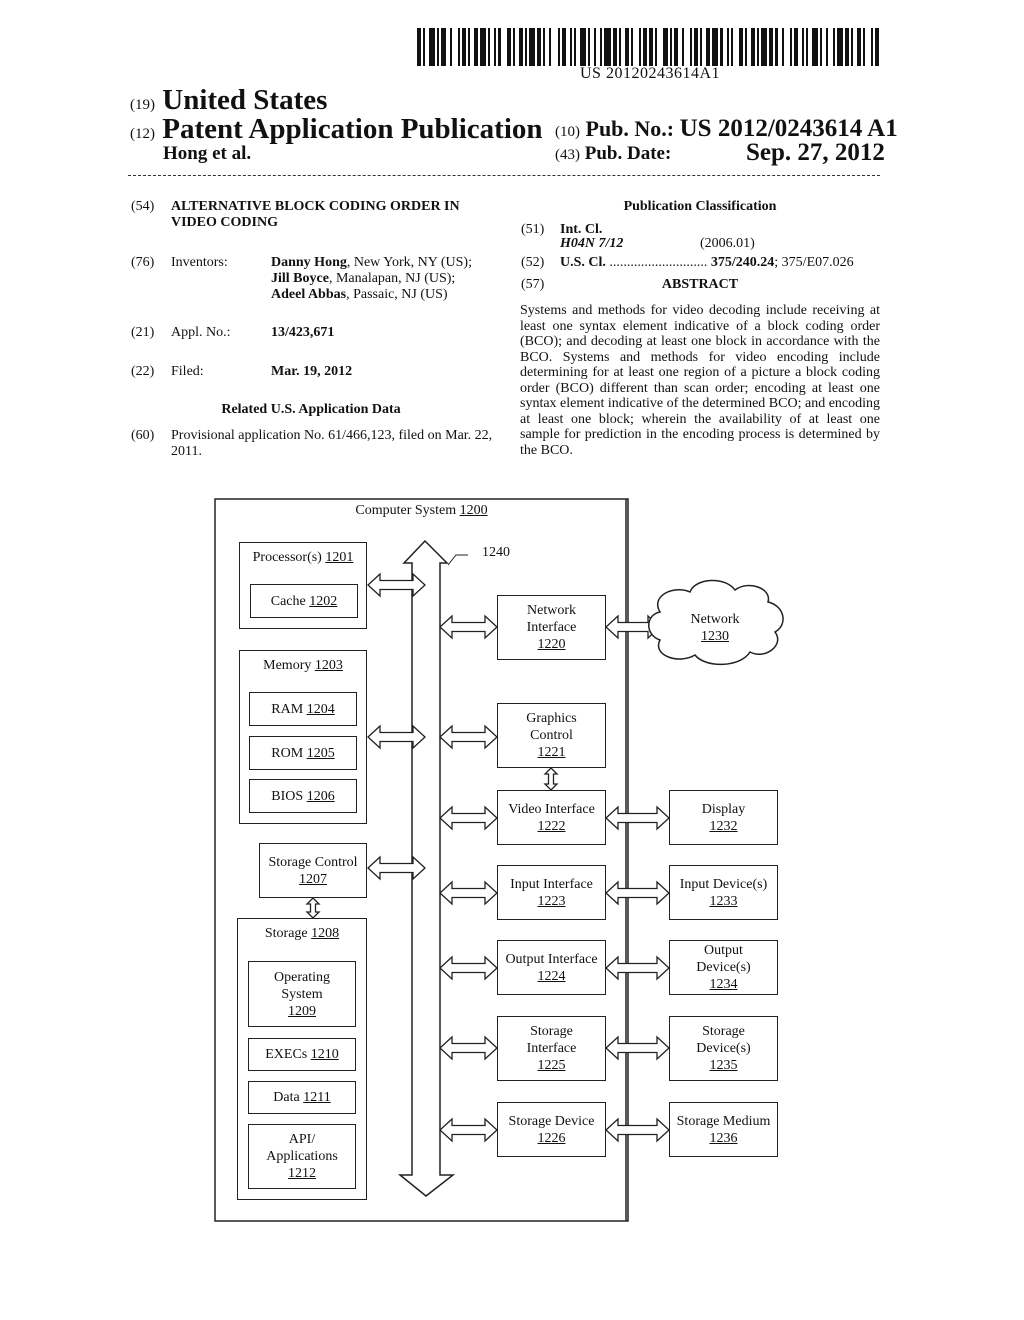  Describe the element at coordinates (396, 585) in the screenshot. I see `processor-bus-arrow` at that location.